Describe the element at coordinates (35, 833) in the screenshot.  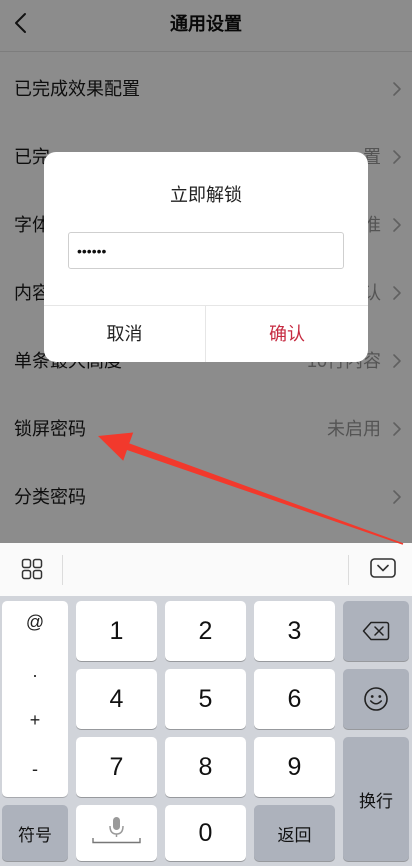
I see `symbols-toggle-key: 符号` at that location.